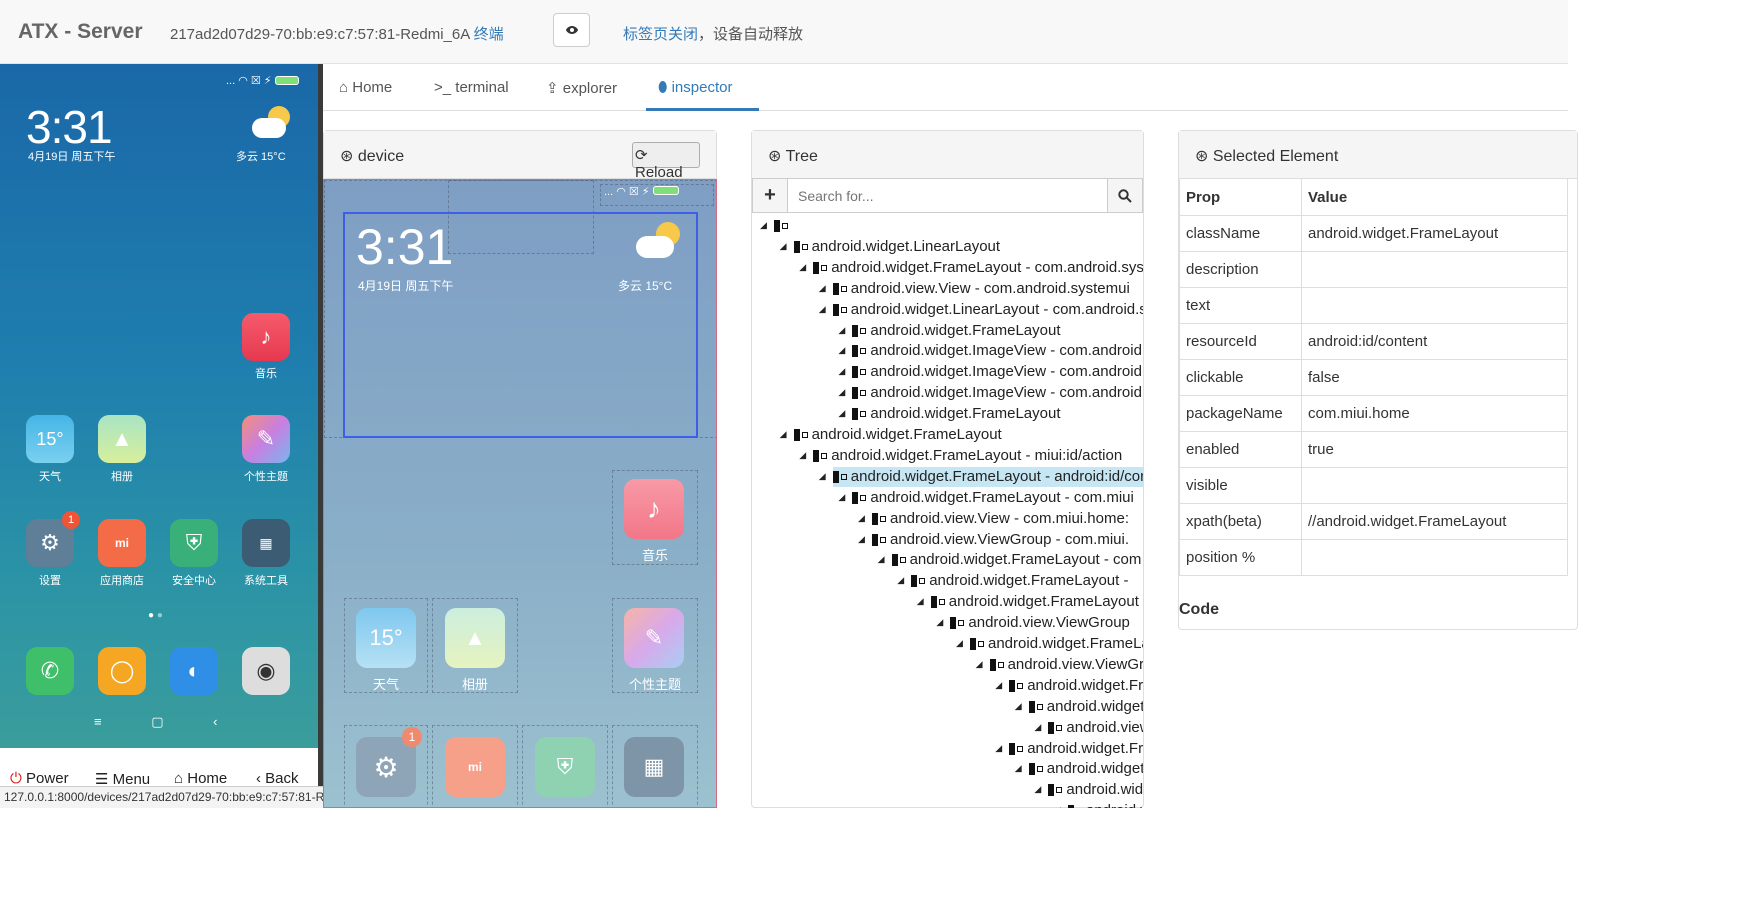 Image resolution: width=1752 pixels, height=903 pixels. What do you see at coordinates (471, 87) in the screenshot?
I see `tab-terminal: >_ terminal` at bounding box center [471, 87].